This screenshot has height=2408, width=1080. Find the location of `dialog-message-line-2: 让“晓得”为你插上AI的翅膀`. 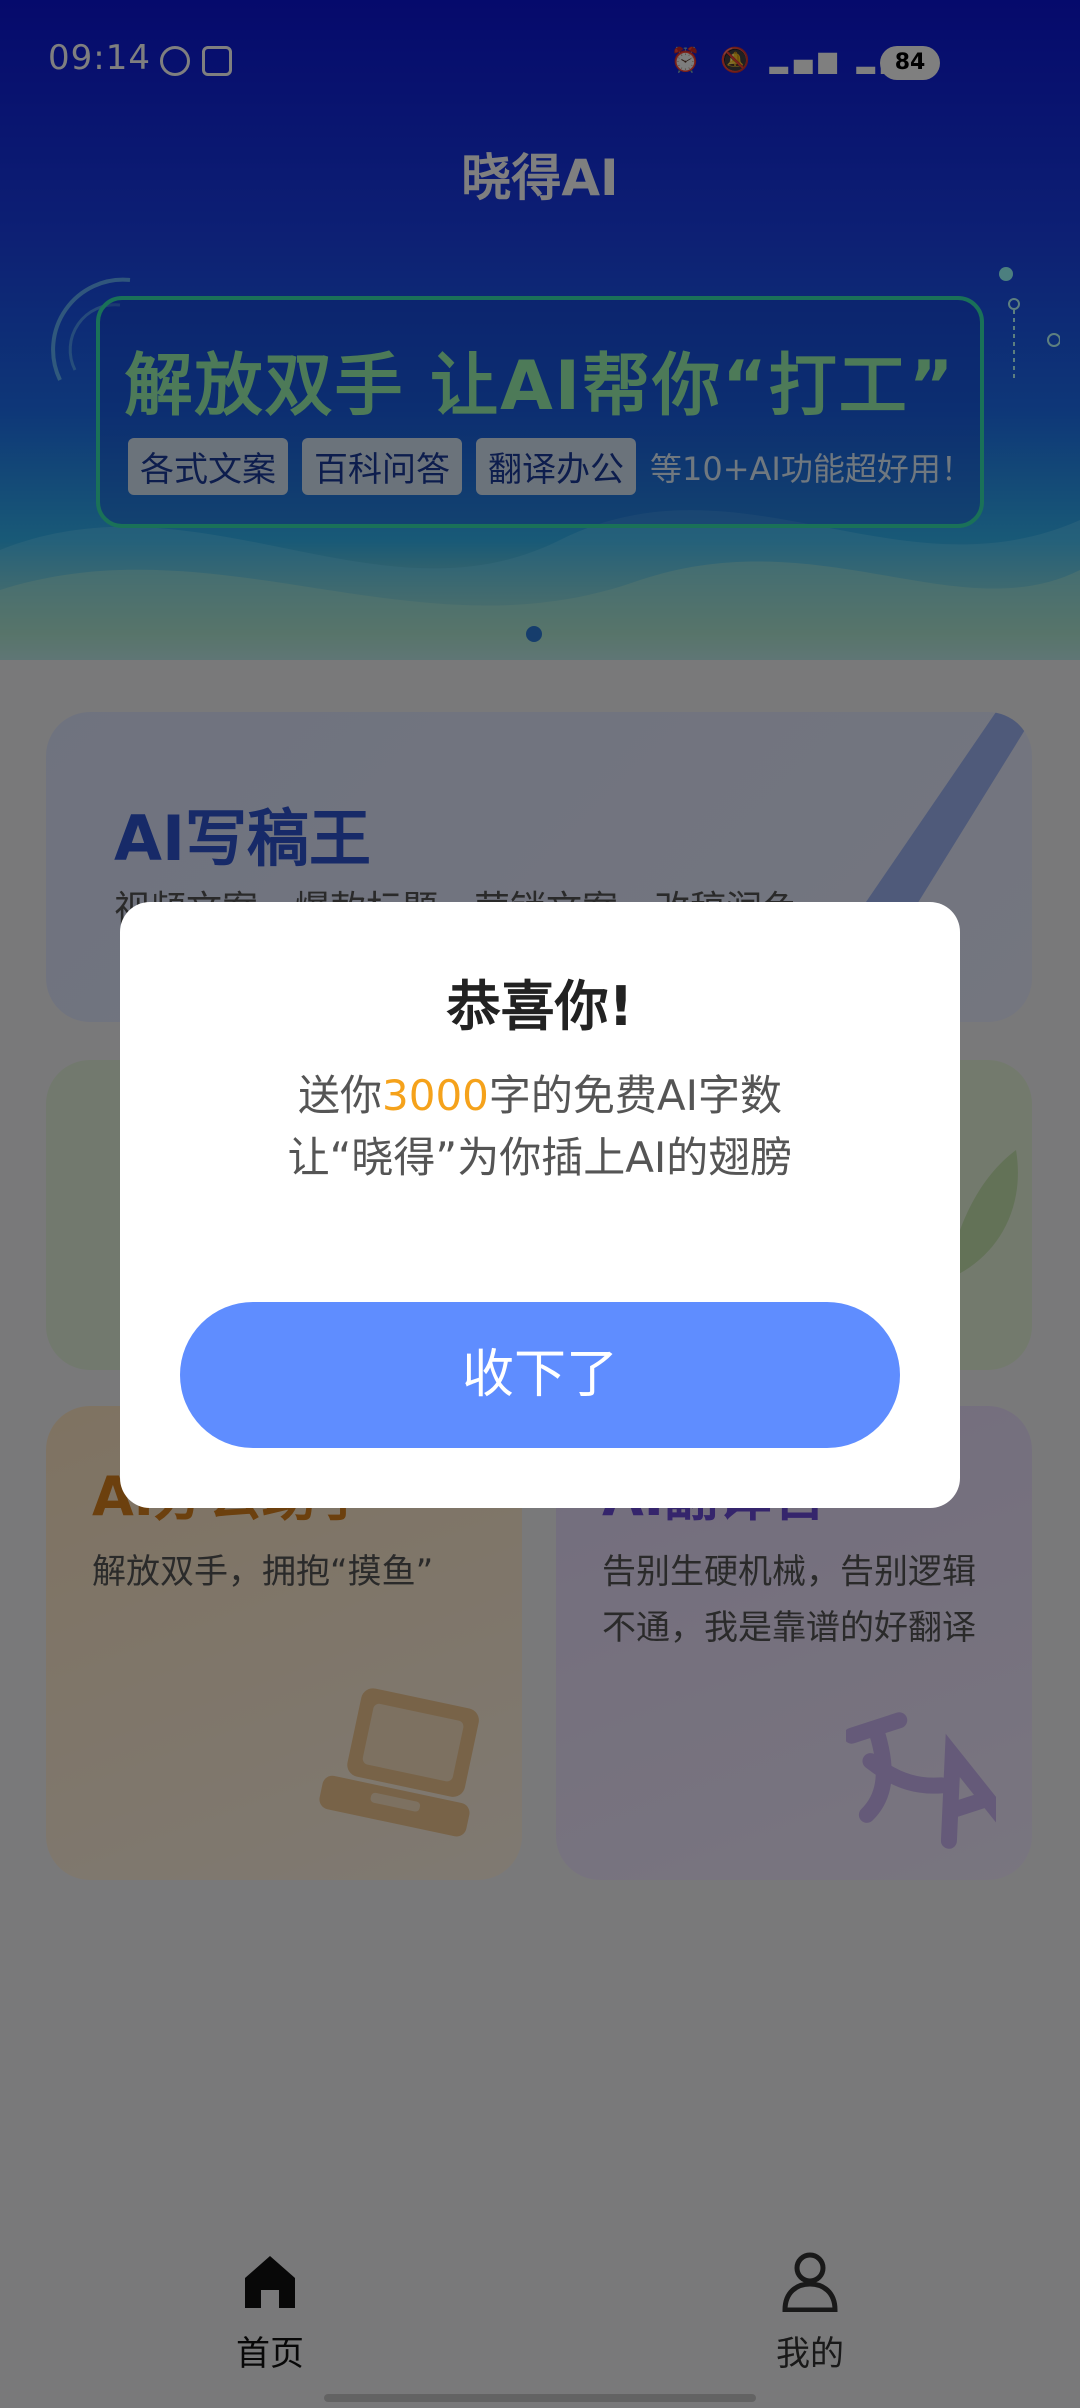

dialog-message-line-2: 让“晓得”为你插上AI的翅膀 is located at coordinates (540, 1157).